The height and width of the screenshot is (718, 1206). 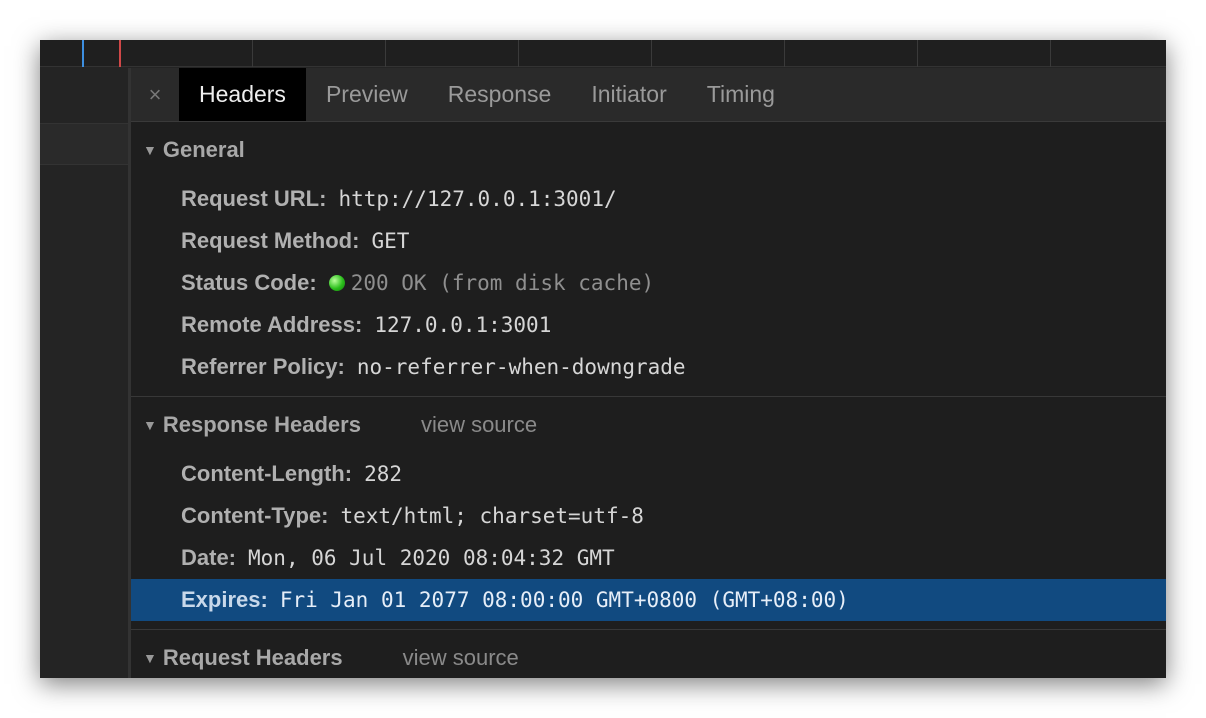 I want to click on header-row: Date: Mon, 06 Jul 2020 08:04:32 GMT, so click(x=648, y=558).